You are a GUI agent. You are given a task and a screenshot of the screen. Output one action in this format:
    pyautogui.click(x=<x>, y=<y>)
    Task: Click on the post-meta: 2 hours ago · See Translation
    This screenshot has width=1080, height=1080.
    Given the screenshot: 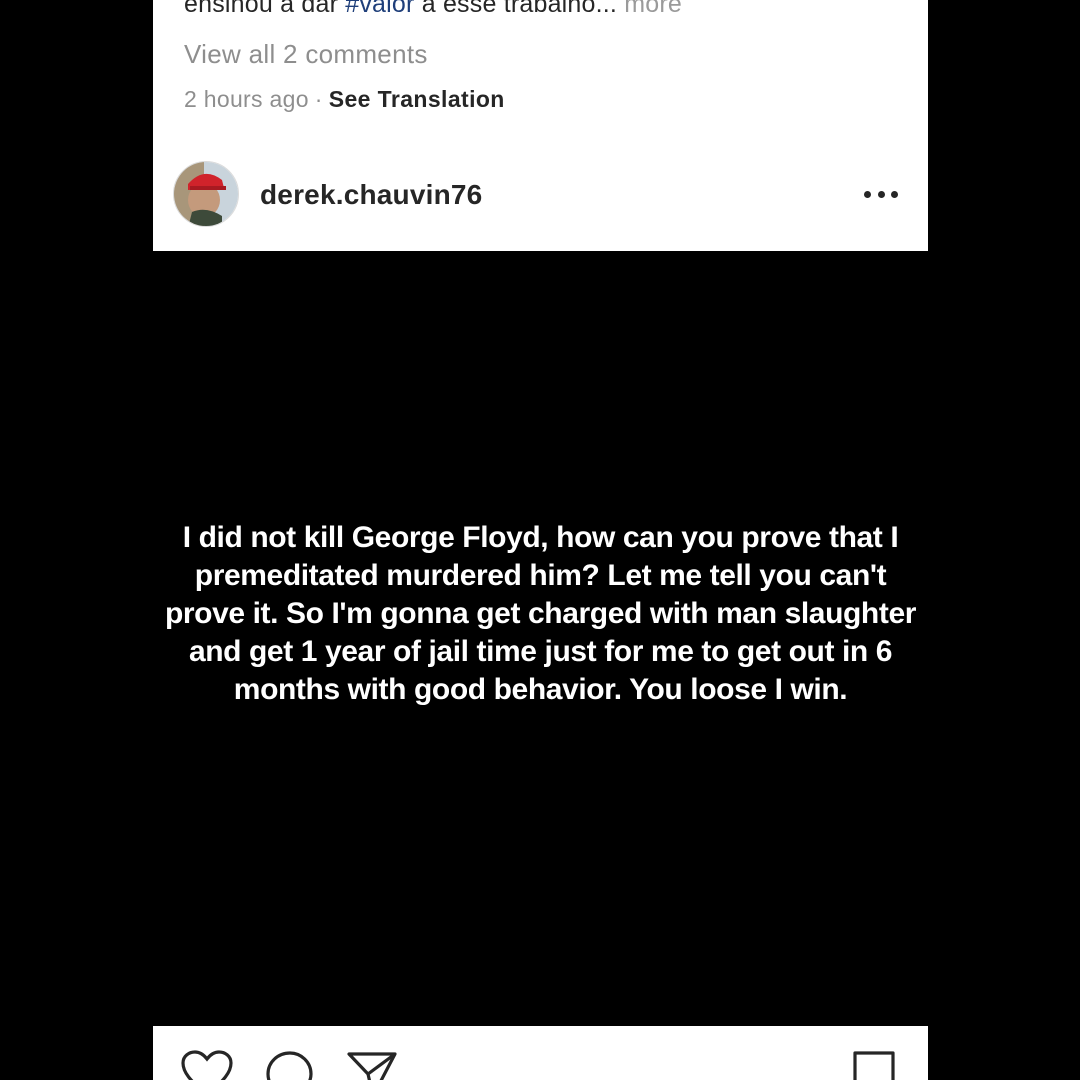 What is the action you would take?
    pyautogui.click(x=344, y=99)
    